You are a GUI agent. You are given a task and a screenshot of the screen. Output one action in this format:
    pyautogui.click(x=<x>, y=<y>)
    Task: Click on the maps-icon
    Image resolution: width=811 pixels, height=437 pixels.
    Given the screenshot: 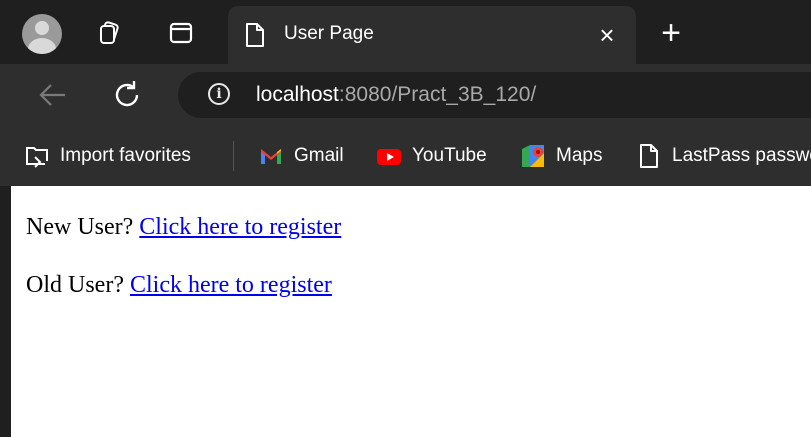 What is the action you would take?
    pyautogui.click(x=533, y=156)
    